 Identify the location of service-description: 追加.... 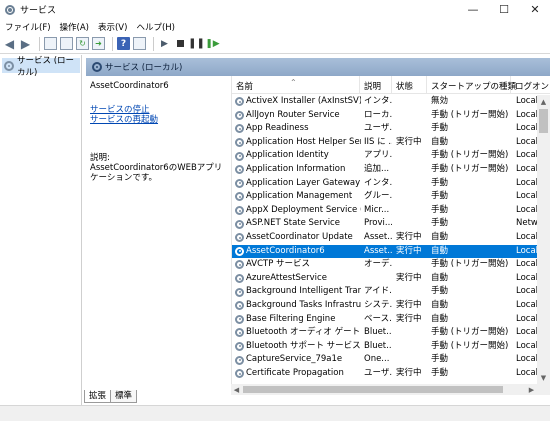
(377, 168).